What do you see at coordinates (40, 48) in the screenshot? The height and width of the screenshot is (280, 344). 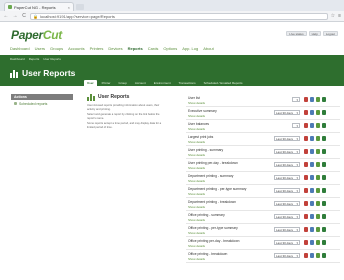 I see `nav-item-users: Users` at bounding box center [40, 48].